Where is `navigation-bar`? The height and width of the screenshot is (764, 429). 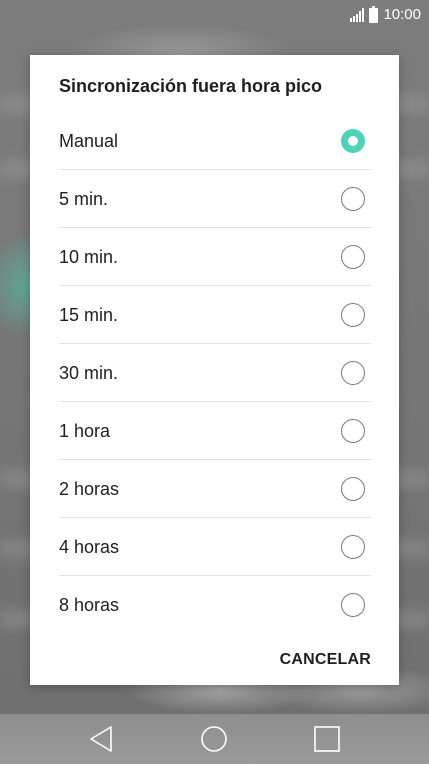
navigation-bar is located at coordinates (214, 739).